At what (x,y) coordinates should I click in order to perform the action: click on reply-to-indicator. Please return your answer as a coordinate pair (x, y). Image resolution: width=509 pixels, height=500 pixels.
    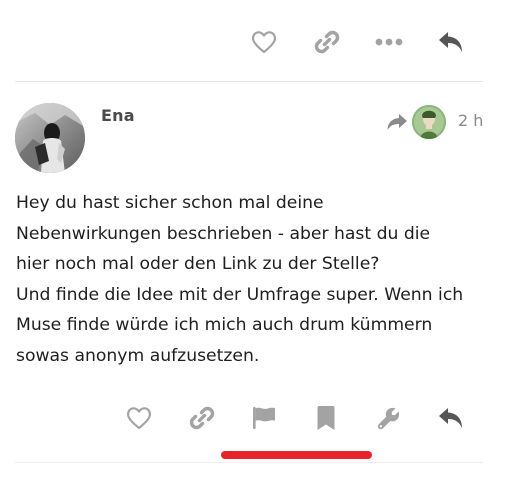
    Looking at the image, I should click on (418, 122).